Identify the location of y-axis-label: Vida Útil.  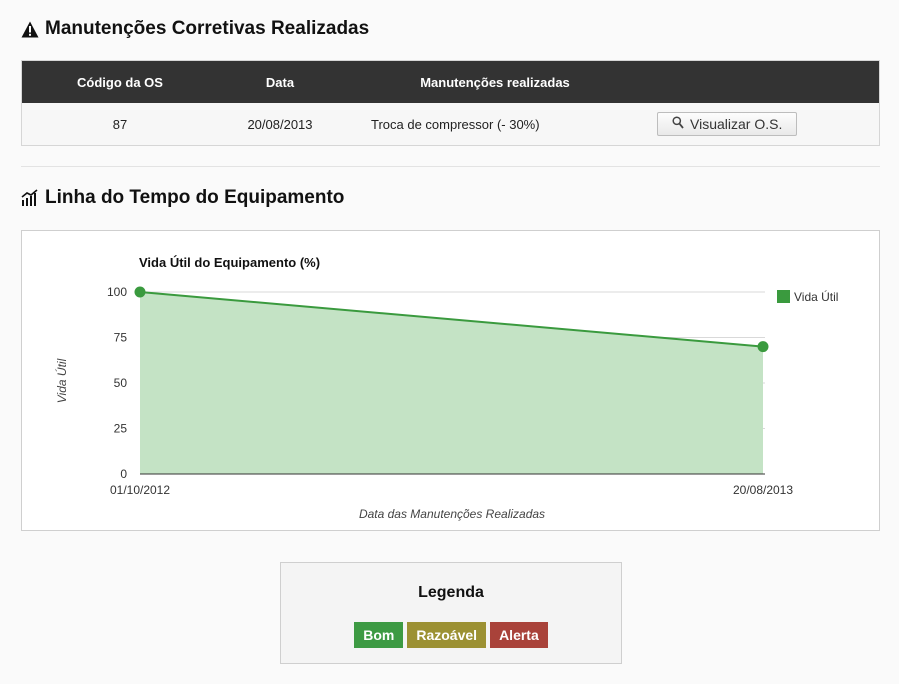
(61, 380).